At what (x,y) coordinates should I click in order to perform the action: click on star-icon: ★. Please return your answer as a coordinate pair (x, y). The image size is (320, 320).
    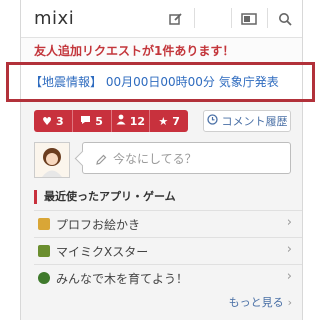
    Looking at the image, I should click on (163, 121).